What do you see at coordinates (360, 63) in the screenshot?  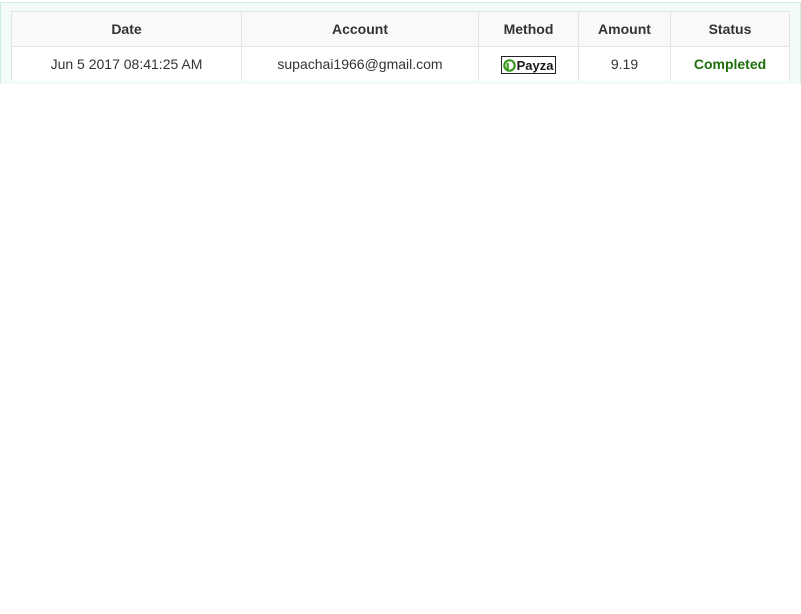 I see `cell-account: supachai1966@gmail.com` at bounding box center [360, 63].